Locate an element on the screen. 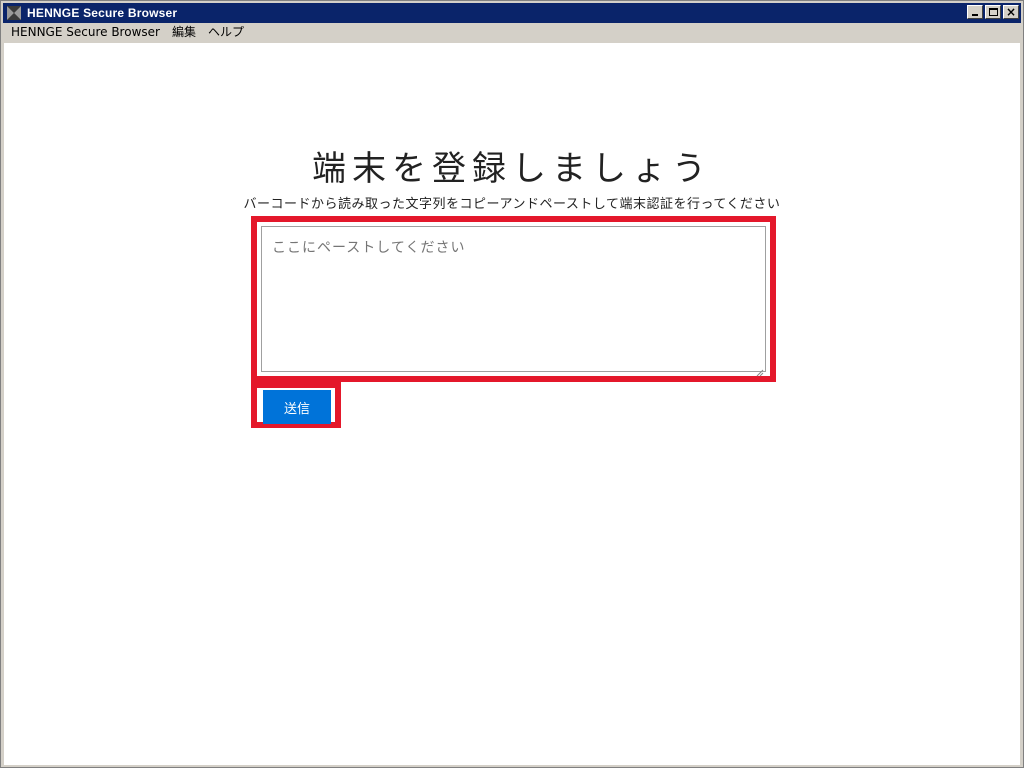 This screenshot has width=1024, height=768. close-button: × is located at coordinates (1011, 12).